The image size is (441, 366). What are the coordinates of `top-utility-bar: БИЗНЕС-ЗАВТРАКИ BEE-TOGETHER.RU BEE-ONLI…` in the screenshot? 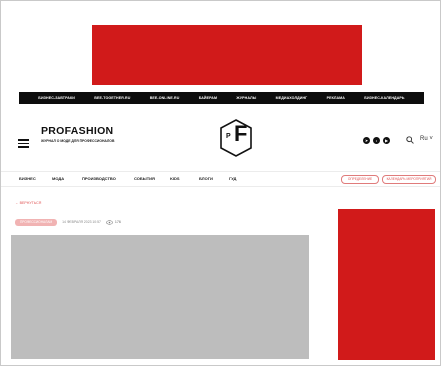 It's located at (221, 98).